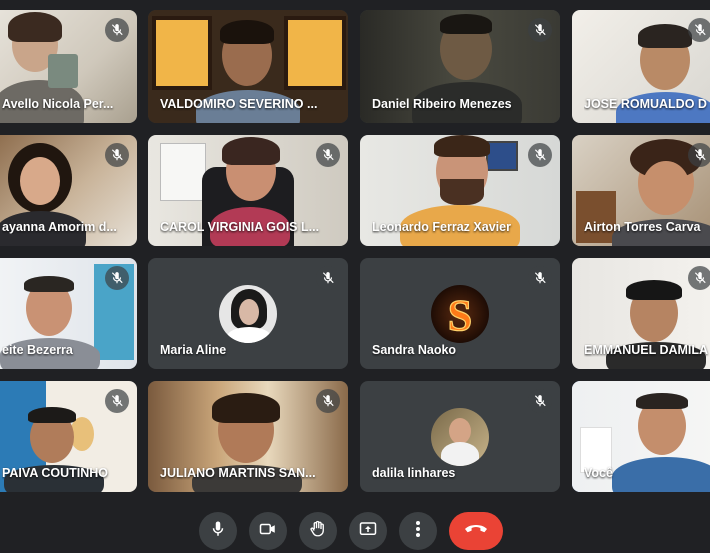  I want to click on participant-tile: EMMANUEL DAMILA, so click(641, 313).